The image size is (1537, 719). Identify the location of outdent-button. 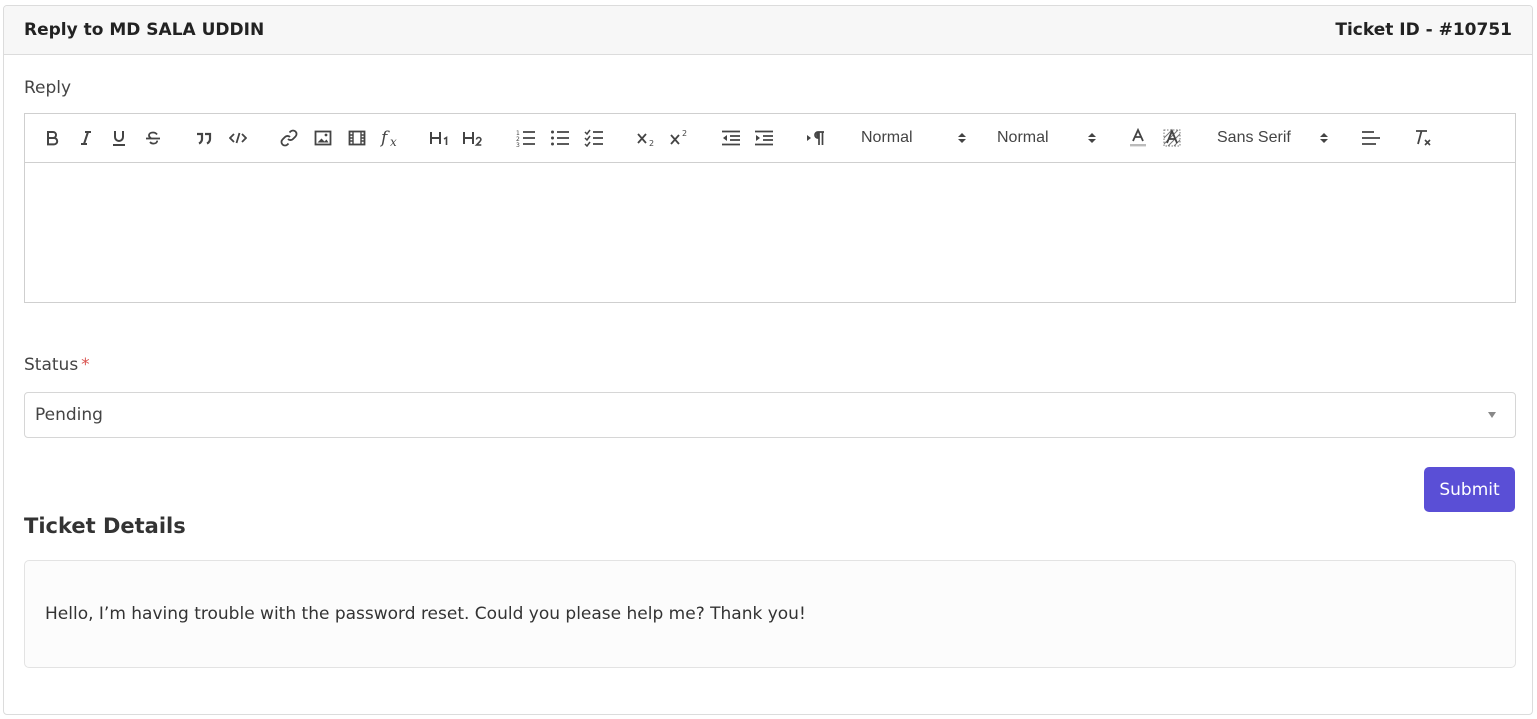
(731, 138).